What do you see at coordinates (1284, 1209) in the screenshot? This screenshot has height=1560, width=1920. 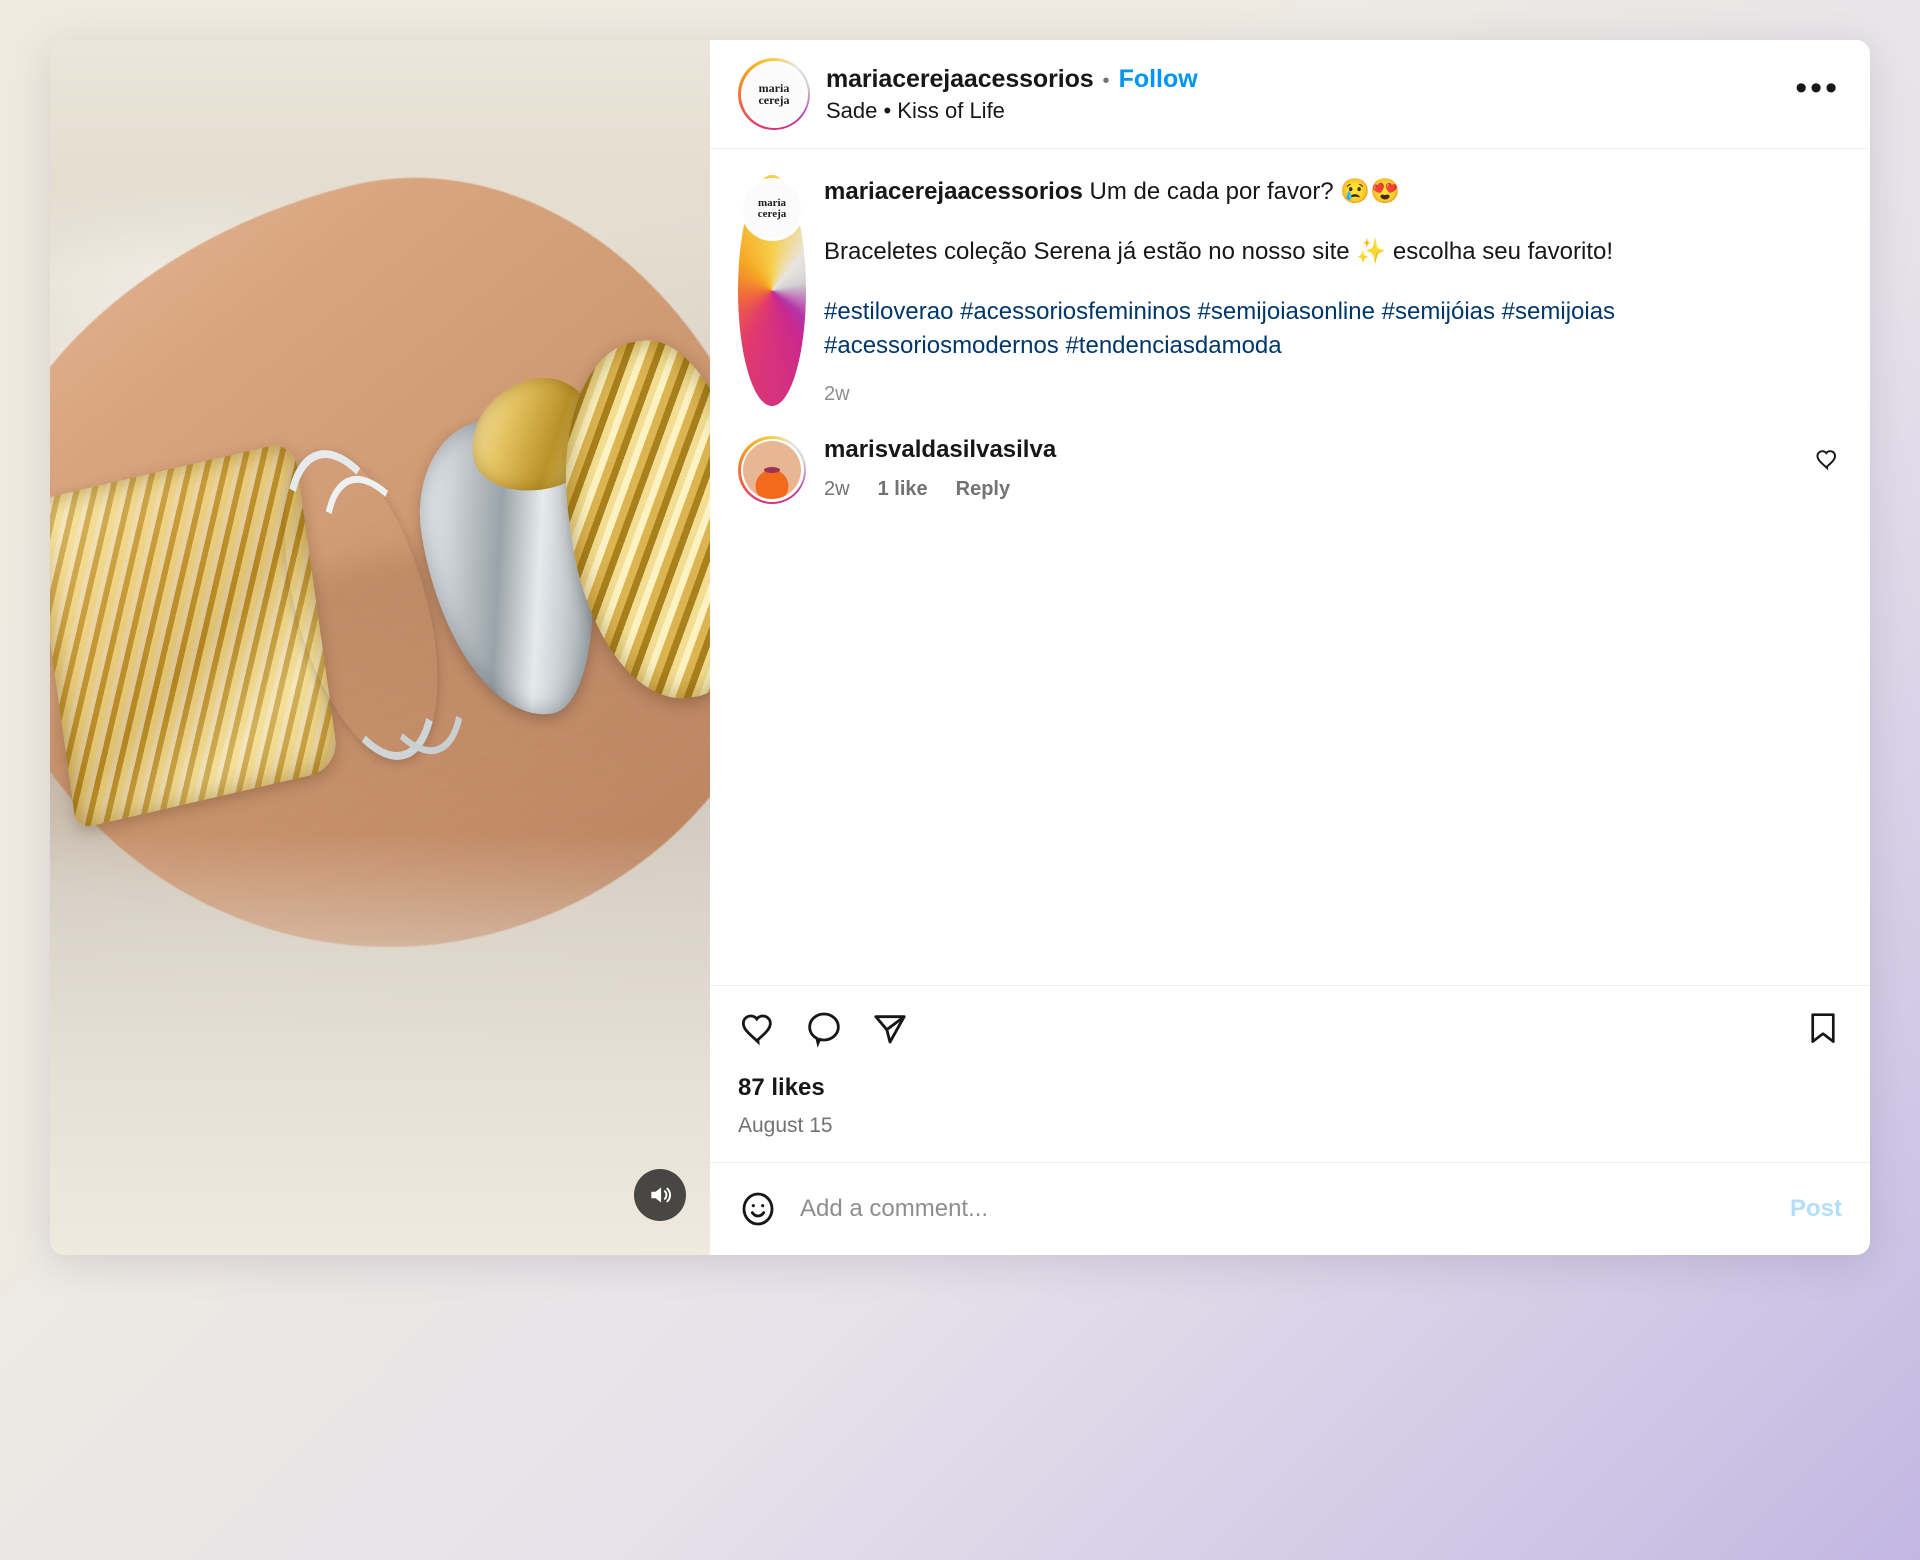 I see `add-comment-input` at bounding box center [1284, 1209].